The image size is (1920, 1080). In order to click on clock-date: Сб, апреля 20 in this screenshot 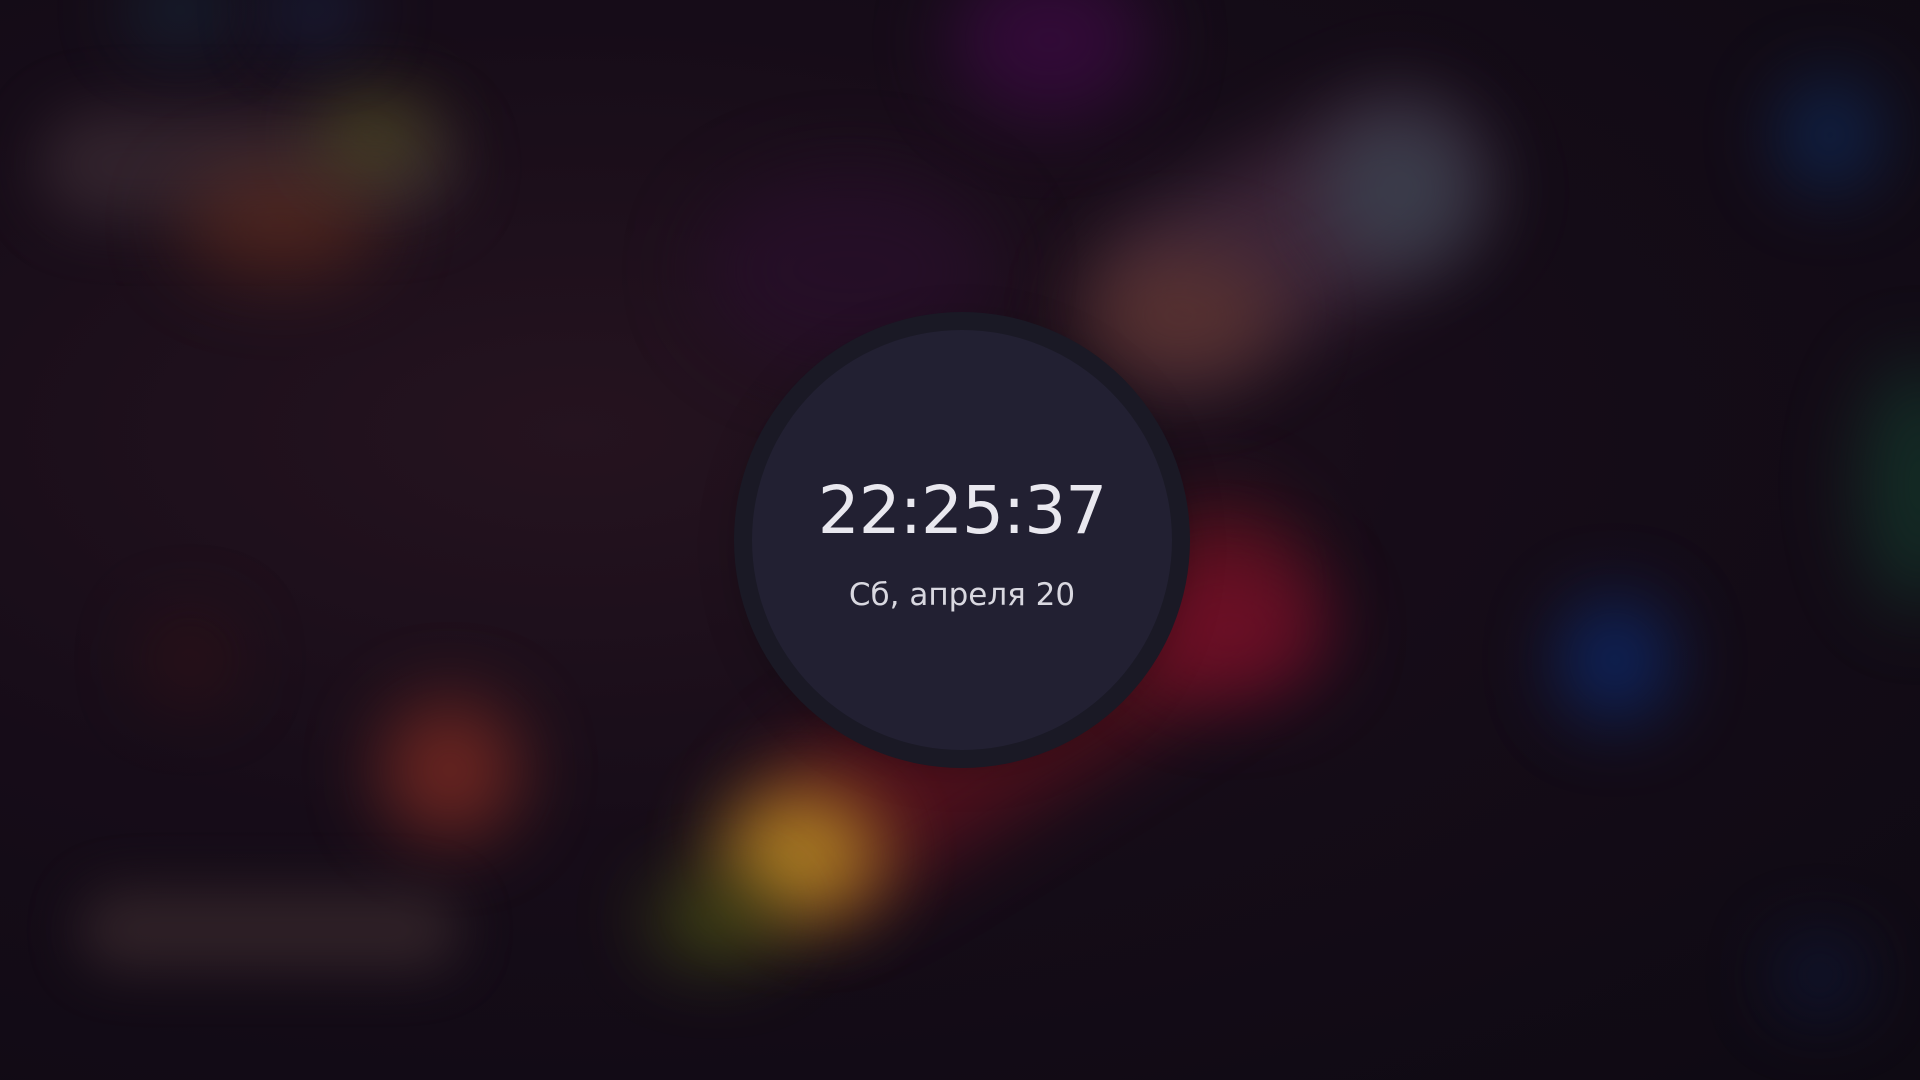, I will do `click(962, 595)`.